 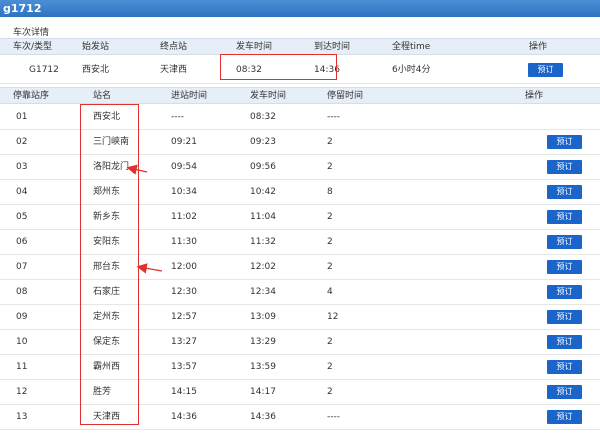 I want to click on stop-seq: 06, so click(x=22, y=242).